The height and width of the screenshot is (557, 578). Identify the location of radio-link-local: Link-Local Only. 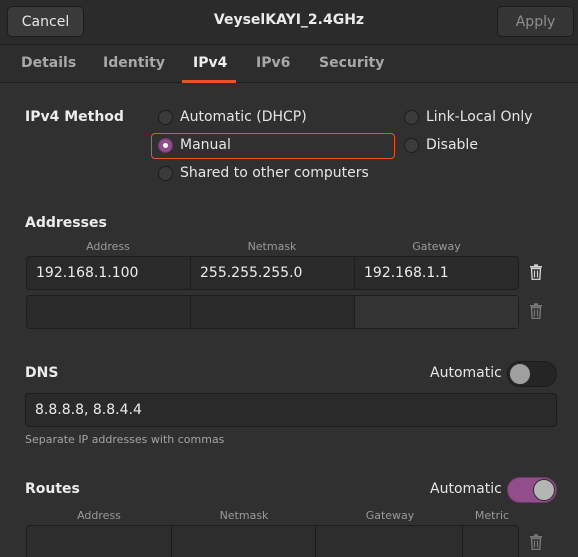
(468, 117).